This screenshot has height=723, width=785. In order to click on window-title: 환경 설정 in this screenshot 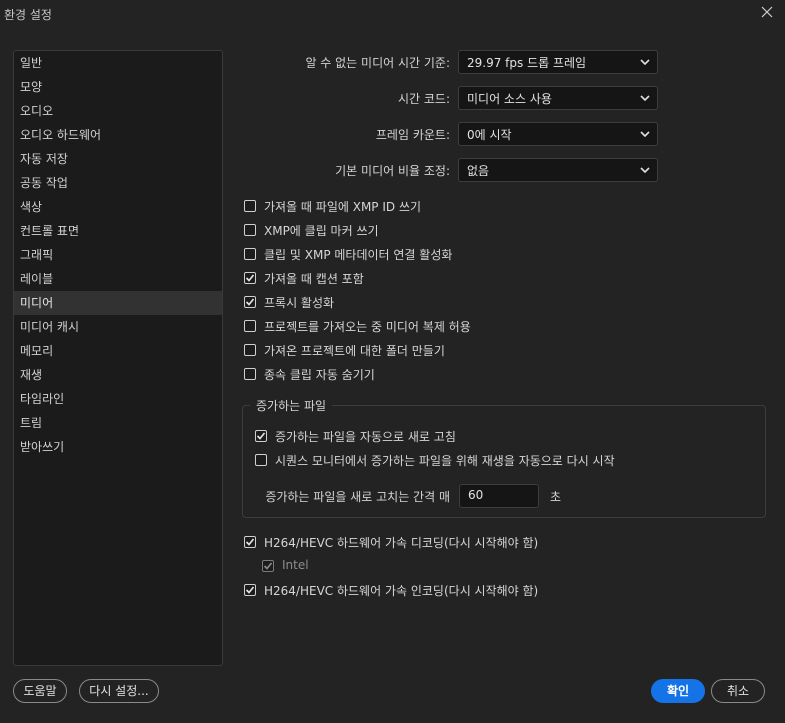, I will do `click(28, 15)`.